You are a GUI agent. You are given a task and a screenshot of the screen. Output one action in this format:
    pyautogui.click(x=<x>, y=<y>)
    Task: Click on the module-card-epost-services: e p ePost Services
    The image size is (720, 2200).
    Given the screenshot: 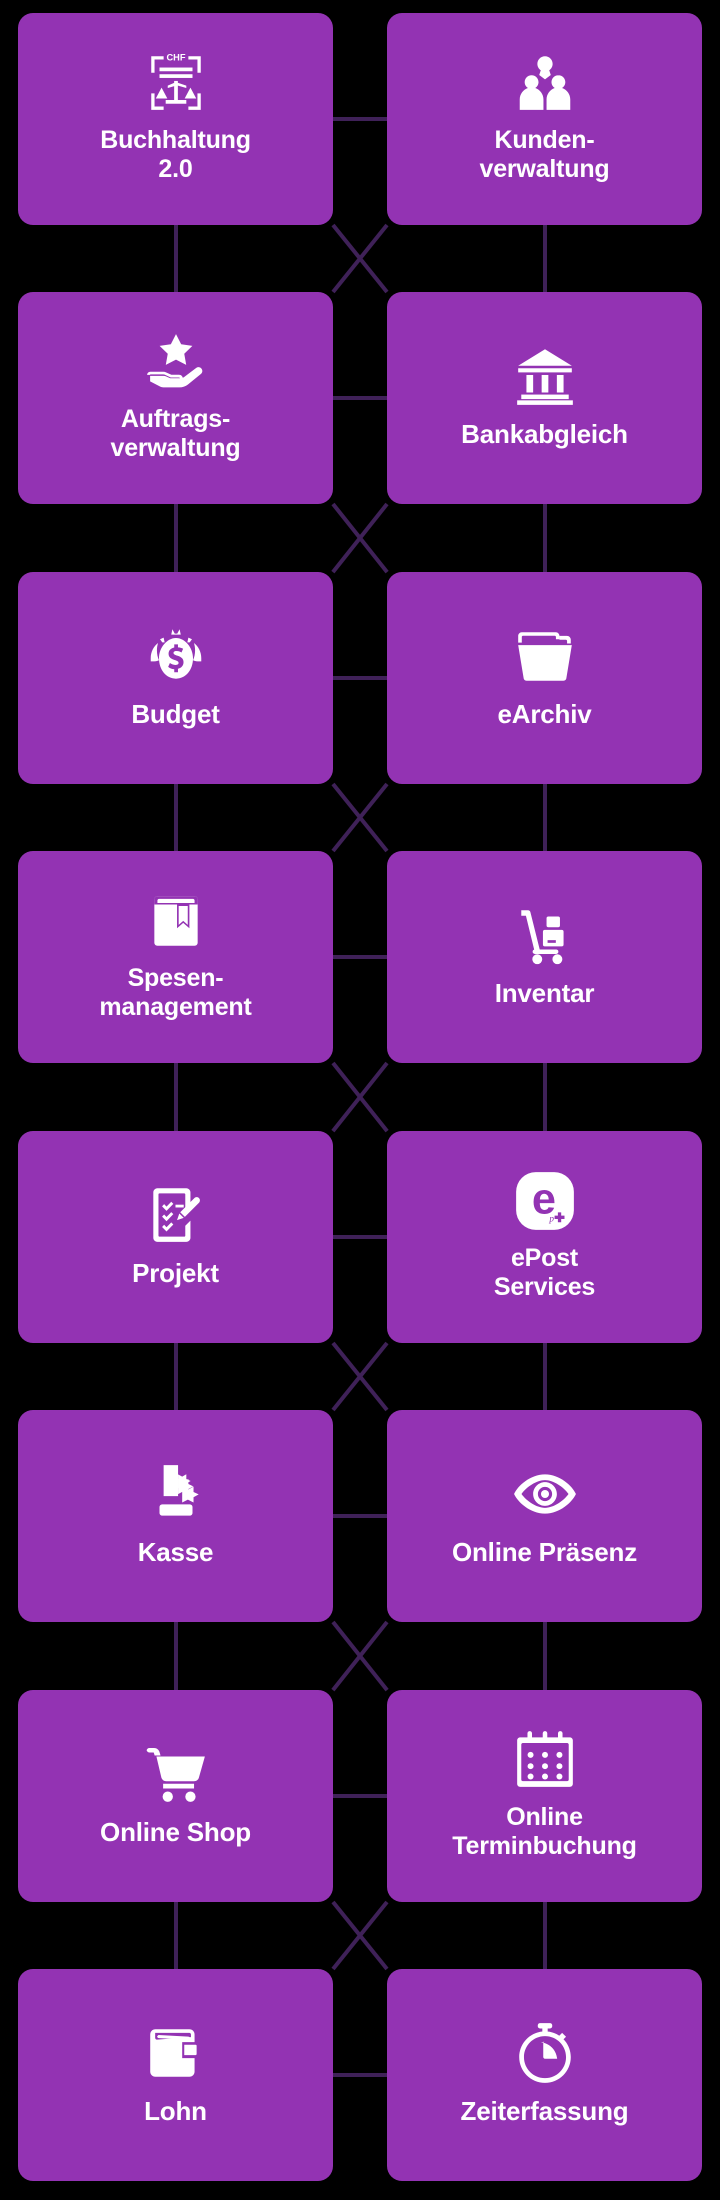 What is the action you would take?
    pyautogui.click(x=544, y=1237)
    